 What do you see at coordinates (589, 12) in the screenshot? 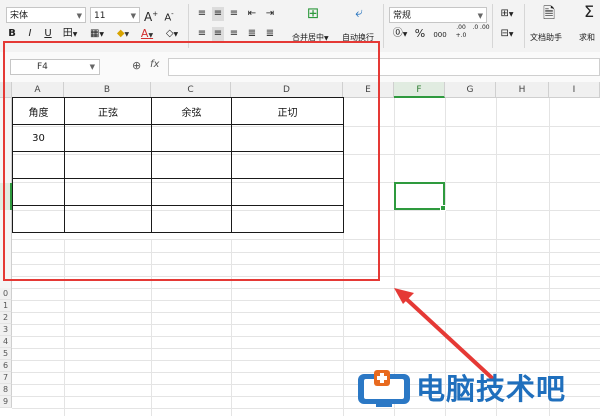
I see `sum-icon: Σ` at bounding box center [589, 12].